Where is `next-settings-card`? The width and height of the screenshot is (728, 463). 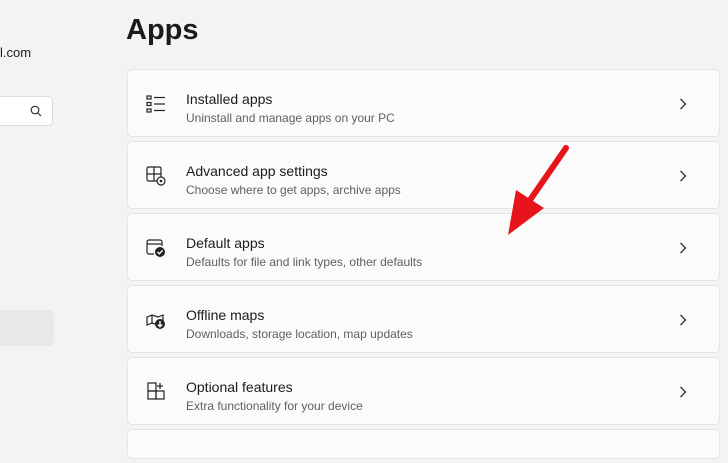
next-settings-card is located at coordinates (423, 444).